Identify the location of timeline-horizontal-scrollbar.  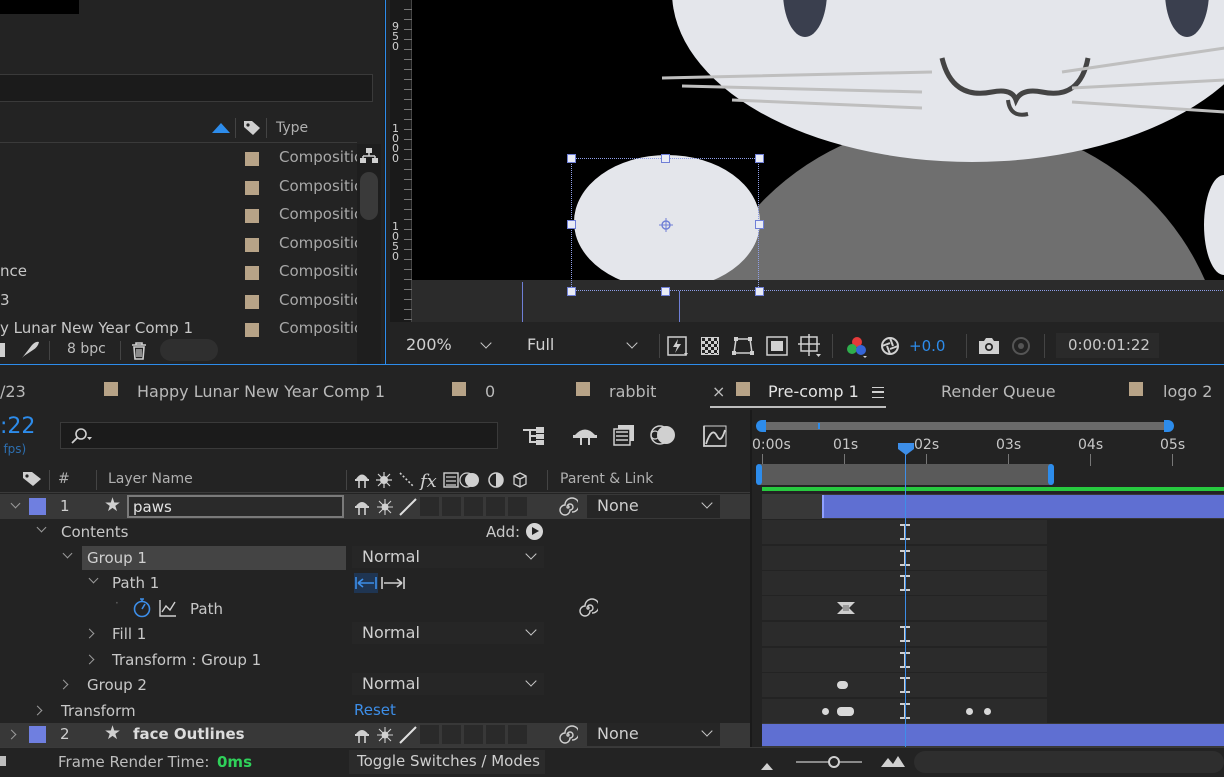
(1069, 762).